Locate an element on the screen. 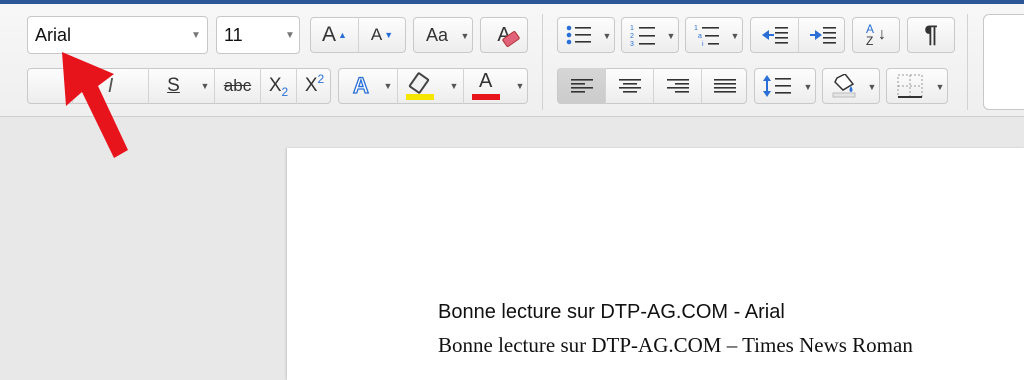 The image size is (1024, 380). font-color-icon: A is located at coordinates (486, 81).